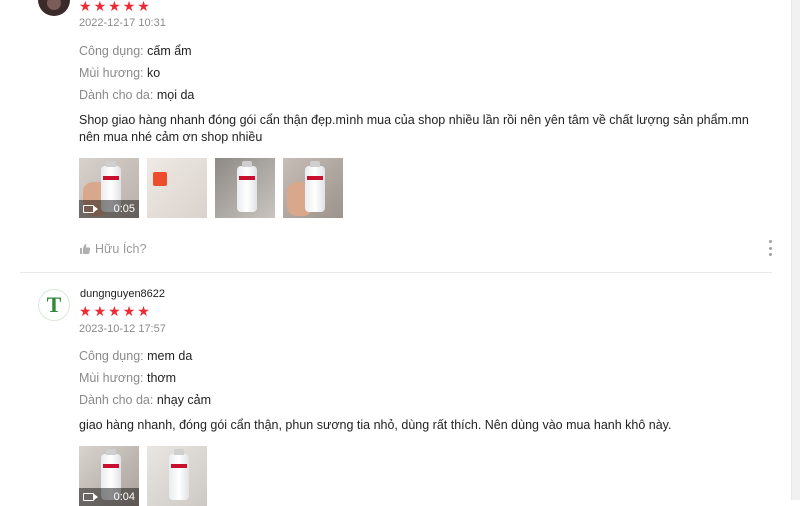 The height and width of the screenshot is (506, 800). Describe the element at coordinates (154, 73) in the screenshot. I see `attribute-value: ko` at that location.